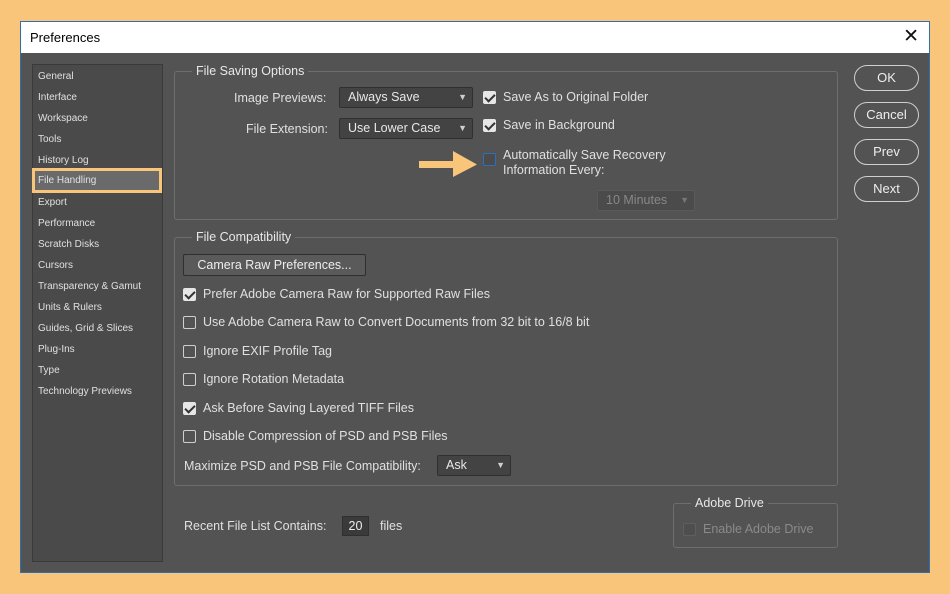 The height and width of the screenshot is (594, 950). I want to click on close-icon: ✕, so click(911, 36).